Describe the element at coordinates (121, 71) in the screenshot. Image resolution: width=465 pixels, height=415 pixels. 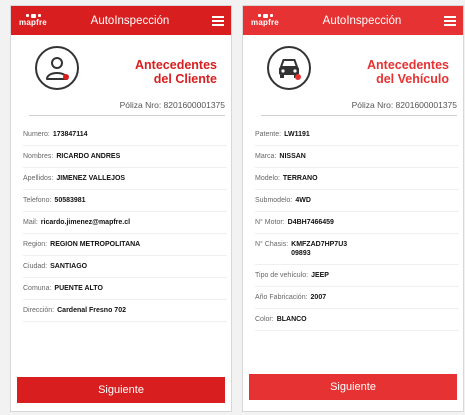
I see `section-header: Antecedentes del Cliente` at that location.